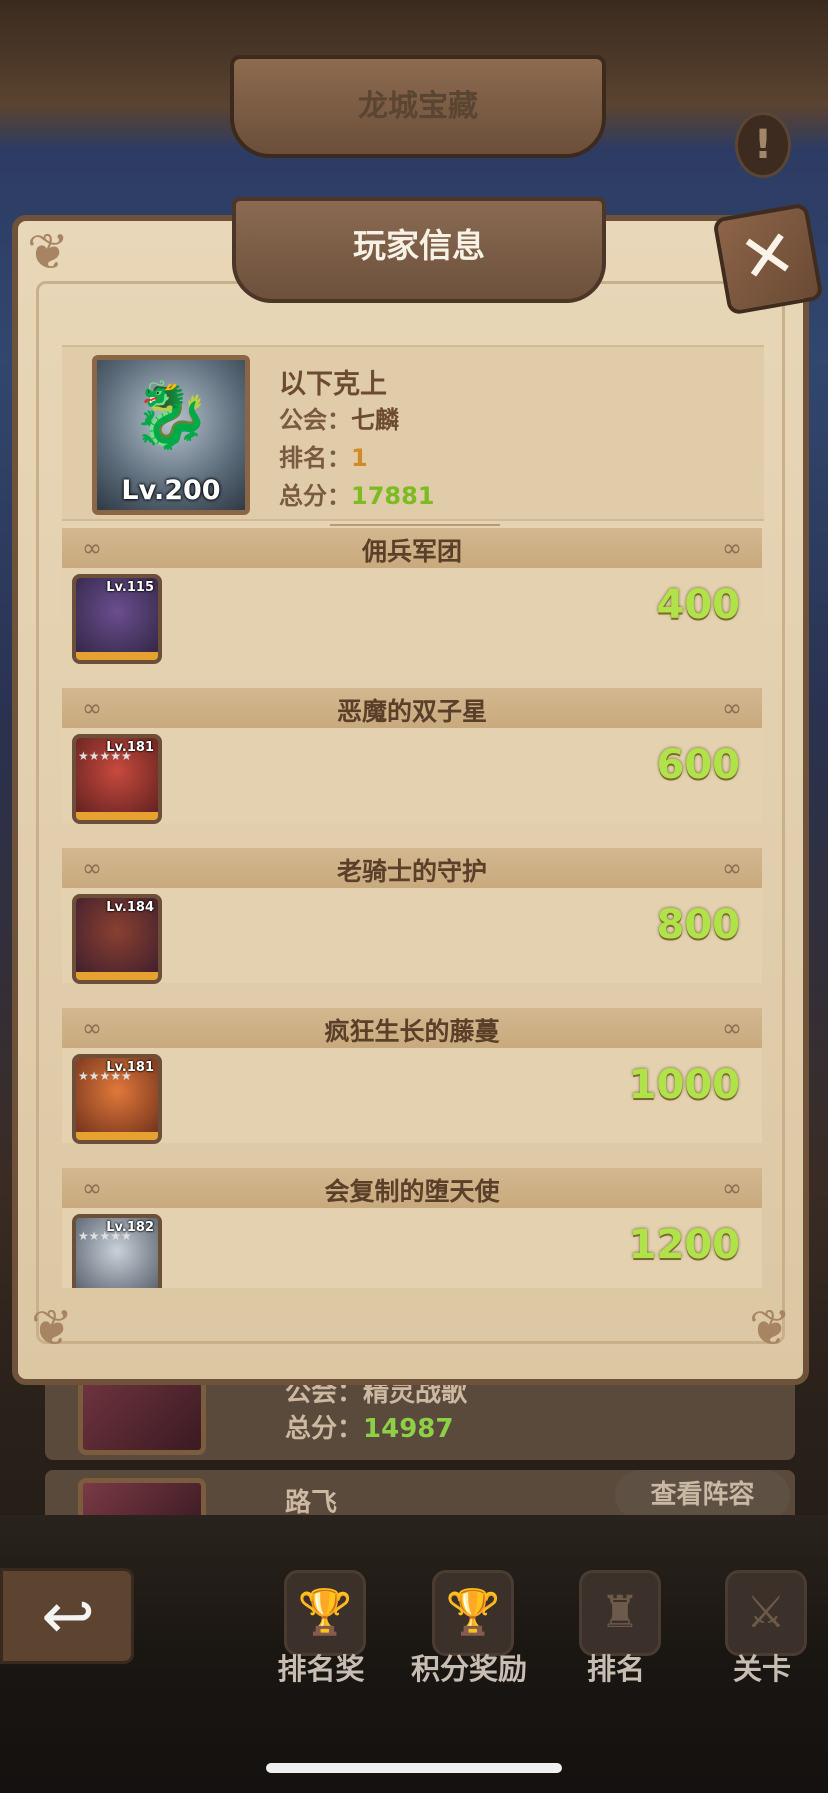 This screenshot has height=1793, width=828. I want to click on nav-stage: ⚔ 关卡, so click(757, 1630).